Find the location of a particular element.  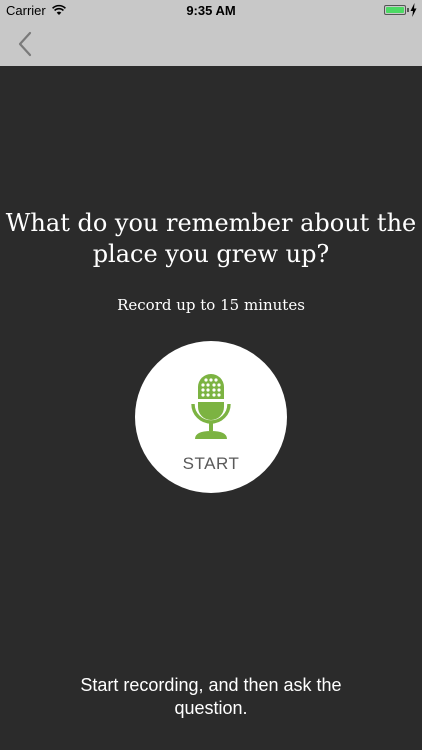

chevron-left-icon is located at coordinates (27, 44).